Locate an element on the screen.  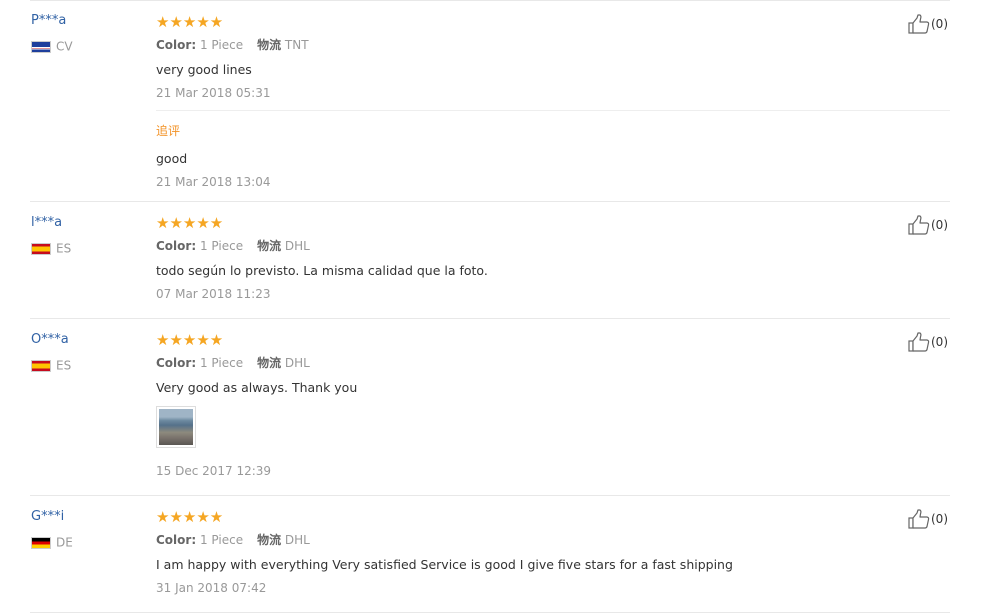
followup-text: good is located at coordinates (172, 158).